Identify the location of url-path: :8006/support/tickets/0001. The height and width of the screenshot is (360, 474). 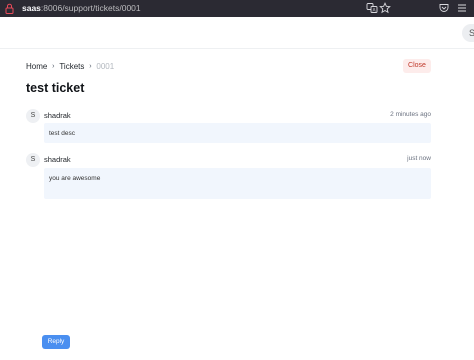
(90, 8).